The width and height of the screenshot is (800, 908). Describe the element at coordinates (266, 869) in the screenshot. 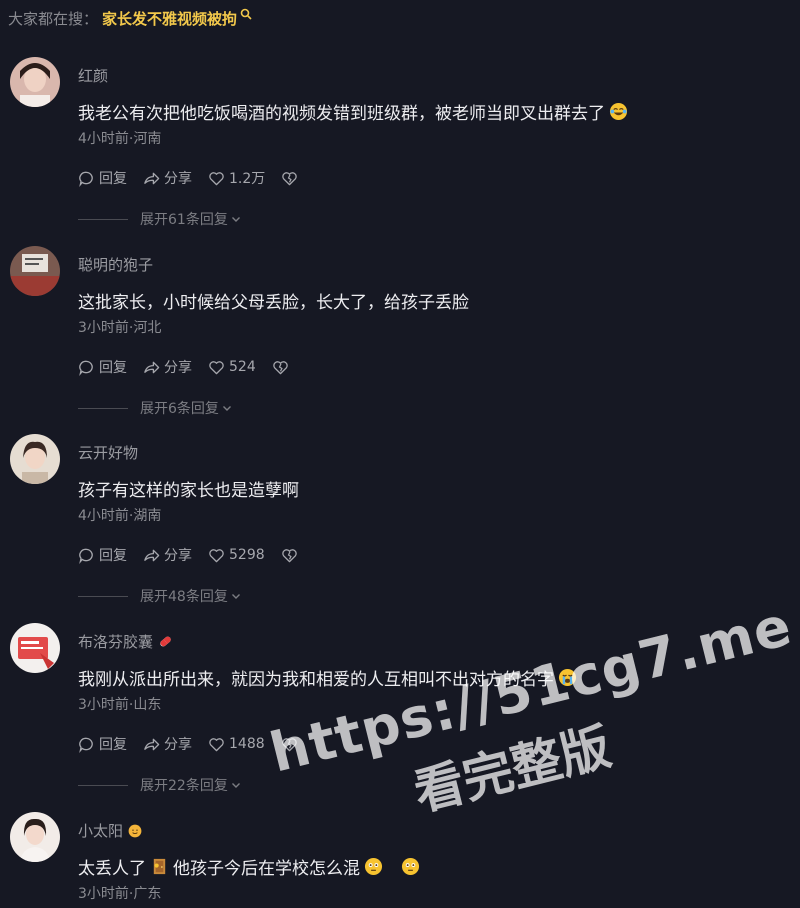

I see `comment-text-part2: 他孩子今后在学校怎么混` at that location.